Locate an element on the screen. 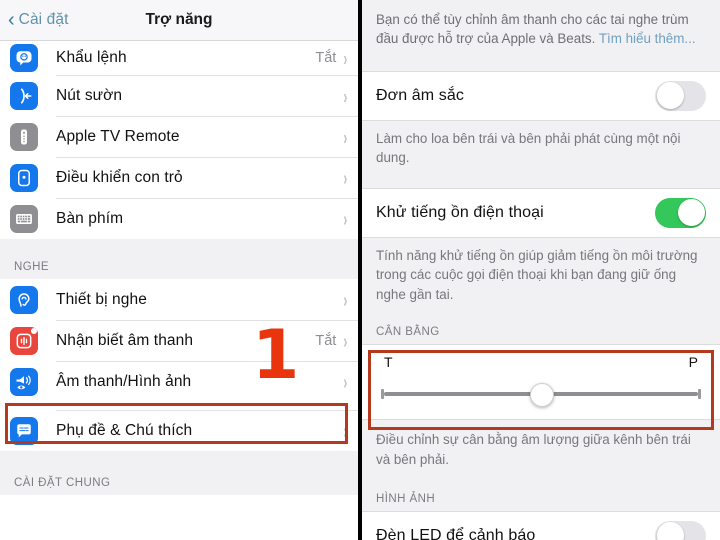 The width and height of the screenshot is (720, 540). section-header-hearing: NGHE is located at coordinates (179, 259).